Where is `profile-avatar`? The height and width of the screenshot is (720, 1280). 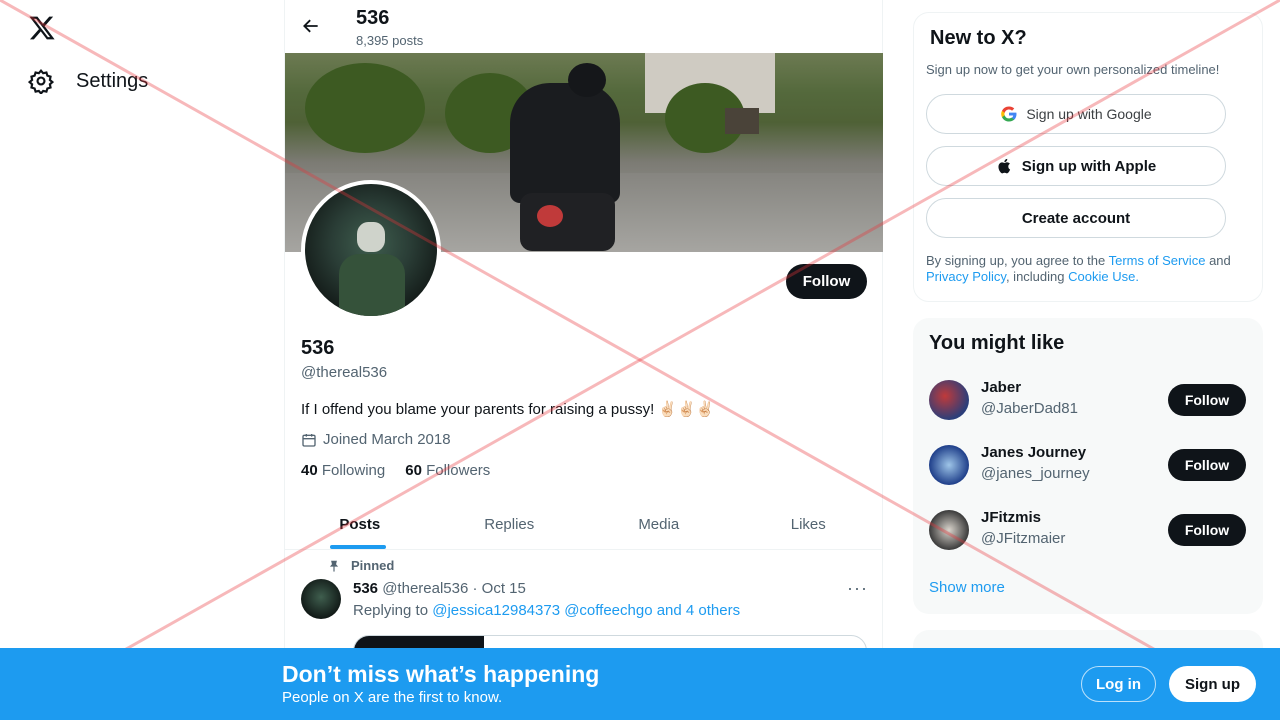 profile-avatar is located at coordinates (371, 250).